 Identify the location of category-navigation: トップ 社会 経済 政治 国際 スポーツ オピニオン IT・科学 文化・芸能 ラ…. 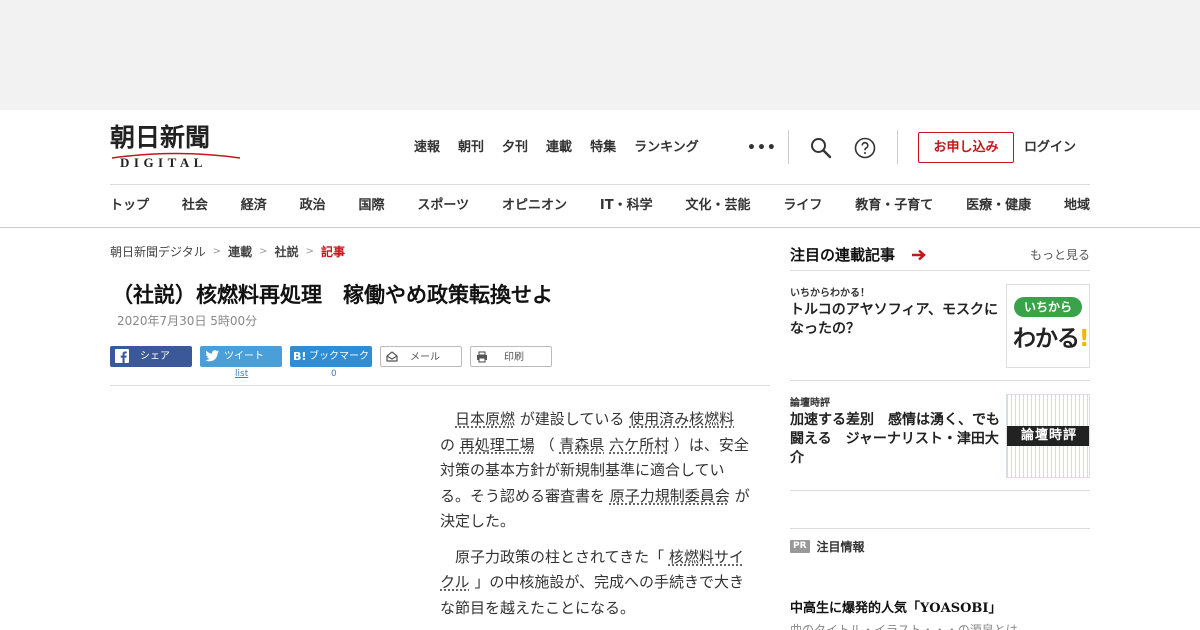
(600, 206).